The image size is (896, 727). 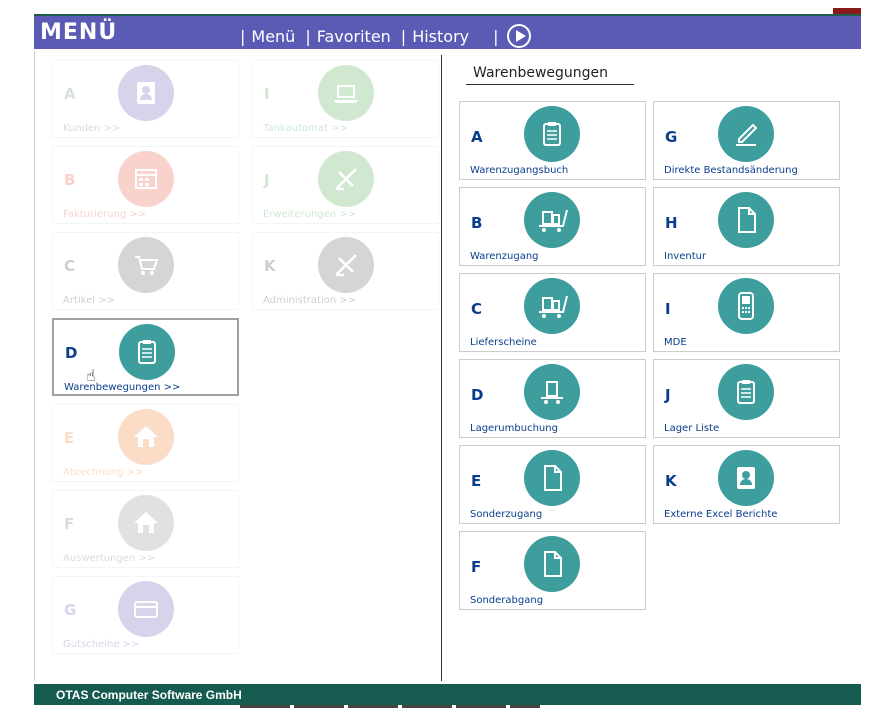 What do you see at coordinates (146, 179) in the screenshot?
I see `calculator-icon` at bounding box center [146, 179].